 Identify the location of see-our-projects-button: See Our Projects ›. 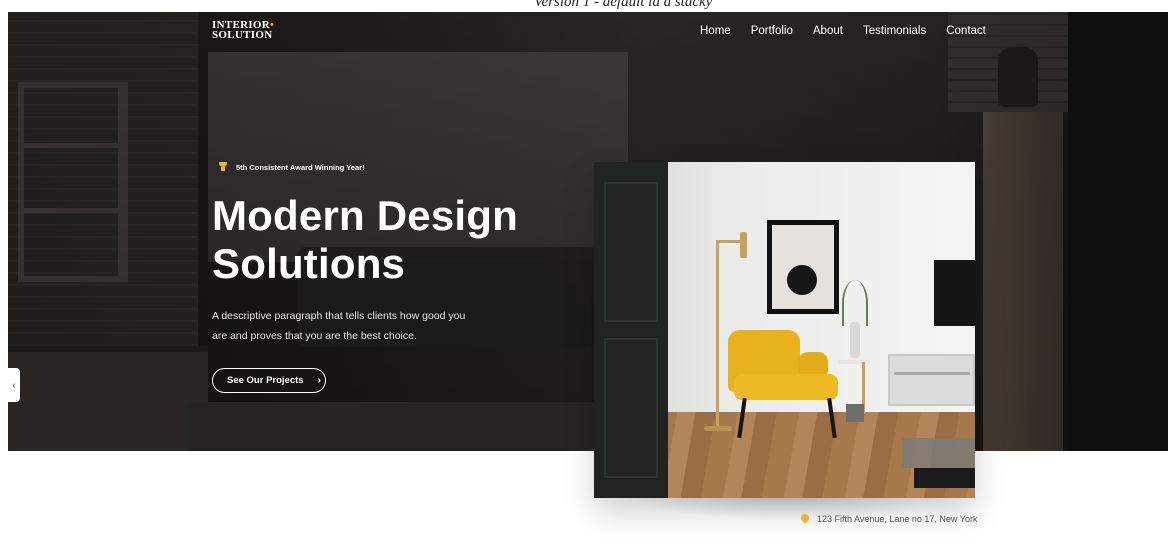
(269, 380).